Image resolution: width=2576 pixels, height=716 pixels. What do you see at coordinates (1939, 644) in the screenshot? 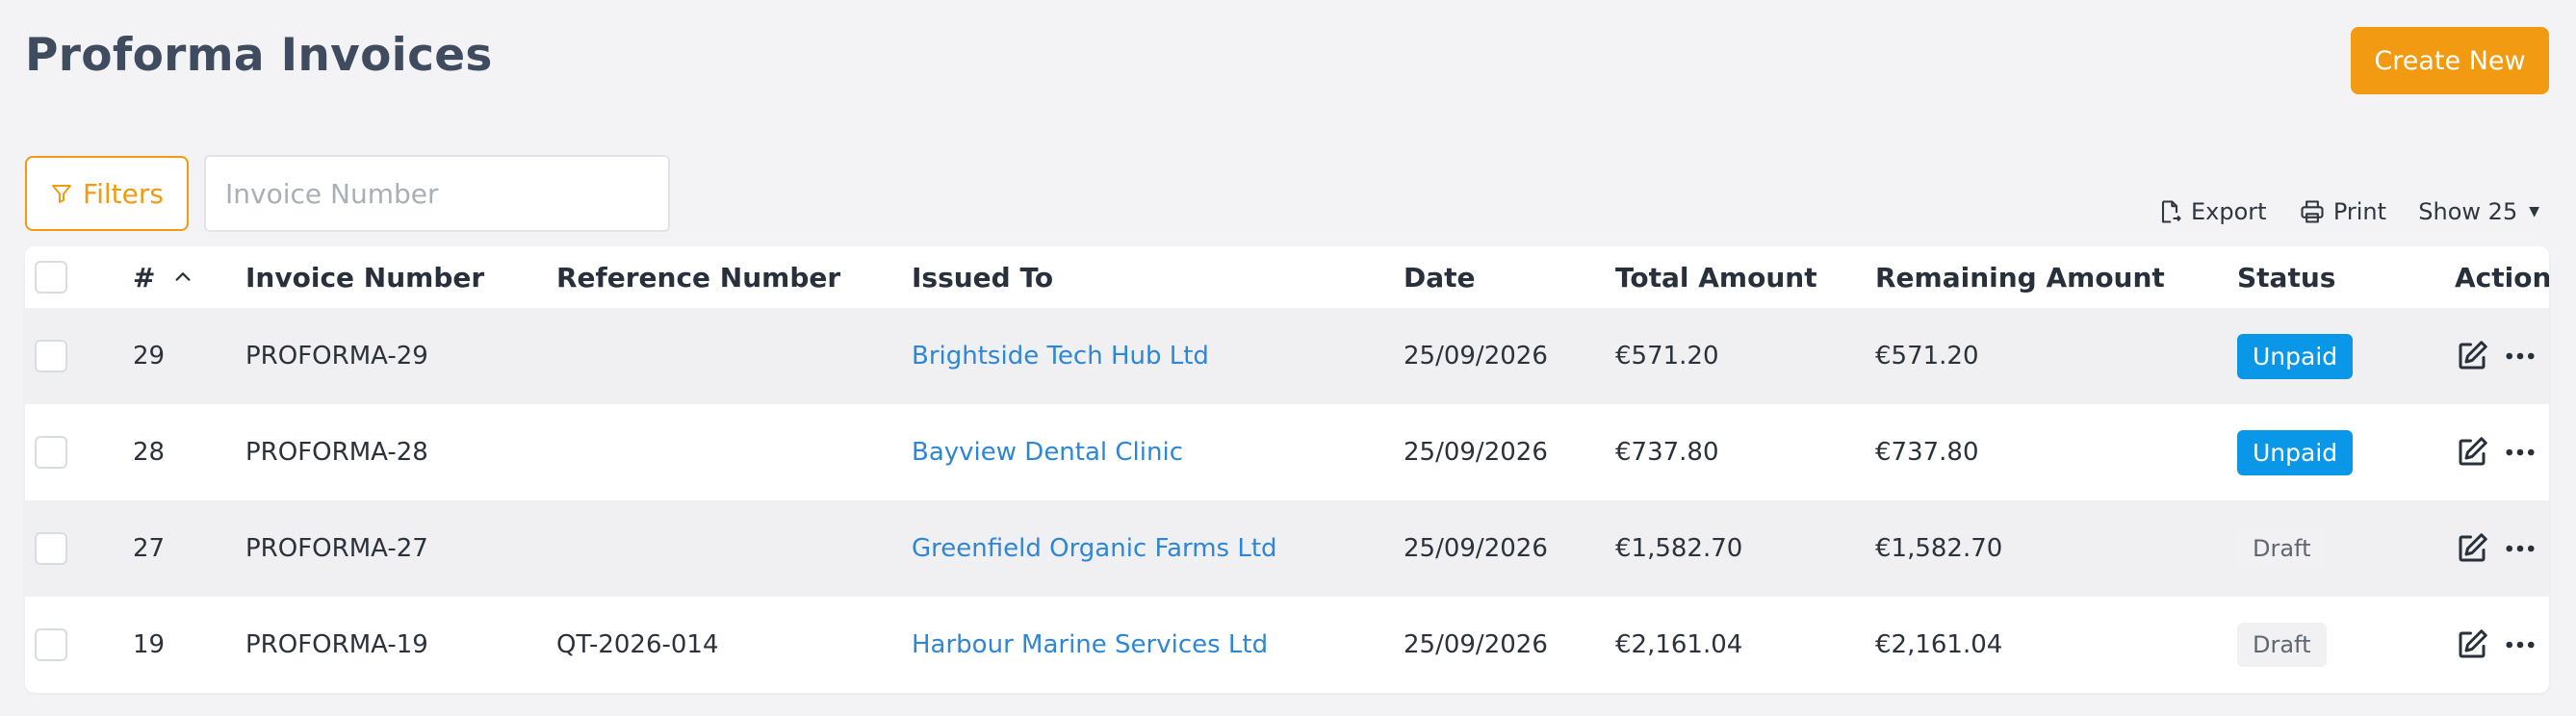
I see `row-remaining-amount: €2,161.04` at bounding box center [1939, 644].